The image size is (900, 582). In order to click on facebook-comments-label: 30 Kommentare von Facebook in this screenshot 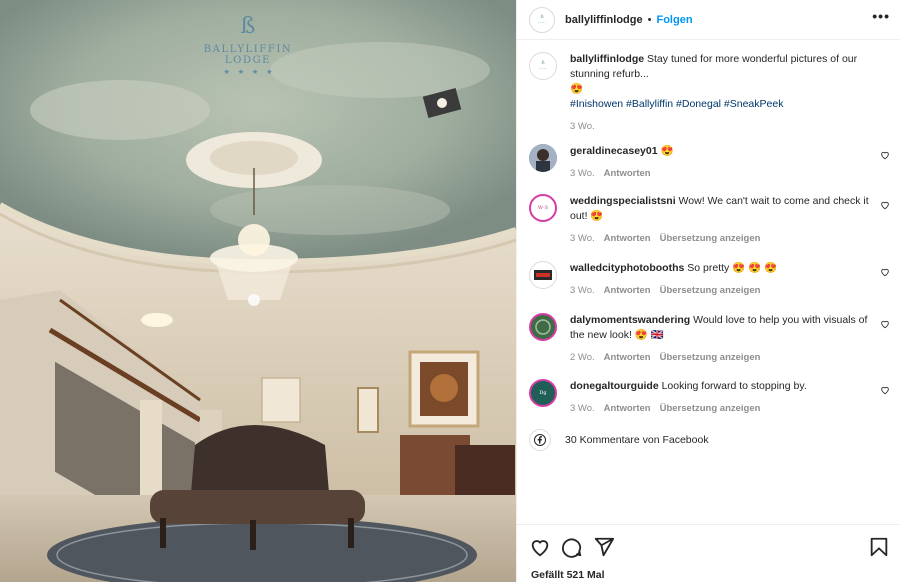, I will do `click(637, 440)`.